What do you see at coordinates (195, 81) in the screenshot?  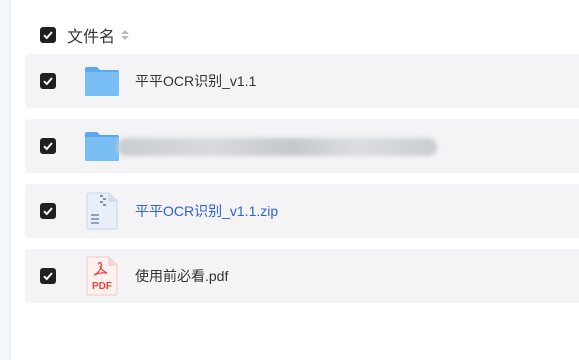 I see `file-name: 平平OCR识别_v1.1` at bounding box center [195, 81].